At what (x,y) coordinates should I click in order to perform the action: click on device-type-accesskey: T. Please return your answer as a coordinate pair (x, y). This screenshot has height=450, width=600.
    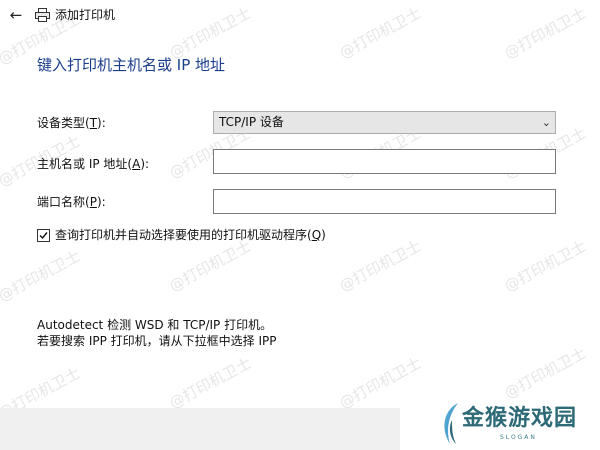
    Looking at the image, I should click on (93, 123).